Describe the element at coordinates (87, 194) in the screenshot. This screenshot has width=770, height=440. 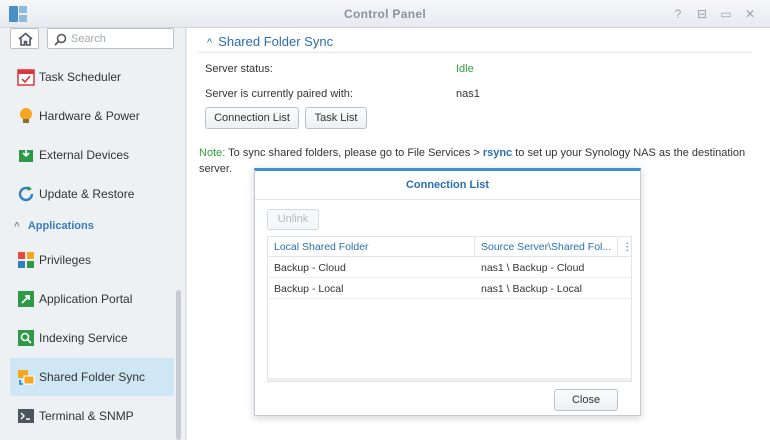
I see `sidebar-item-label: Update & Restore` at that location.